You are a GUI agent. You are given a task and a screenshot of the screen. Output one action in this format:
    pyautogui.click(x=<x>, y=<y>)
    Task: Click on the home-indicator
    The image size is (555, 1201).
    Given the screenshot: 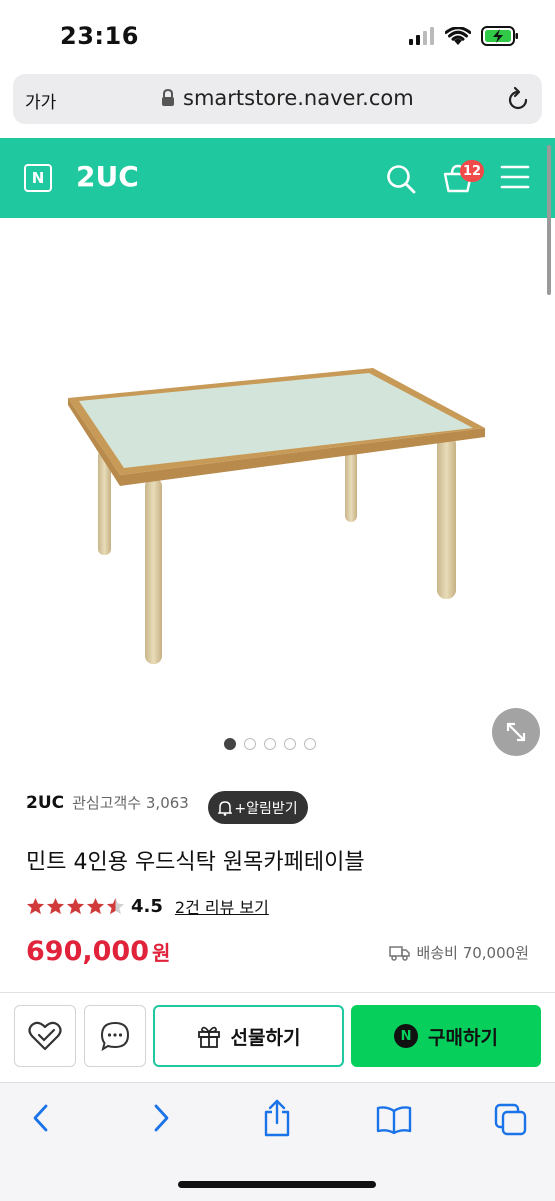 What is the action you would take?
    pyautogui.click(x=277, y=1184)
    